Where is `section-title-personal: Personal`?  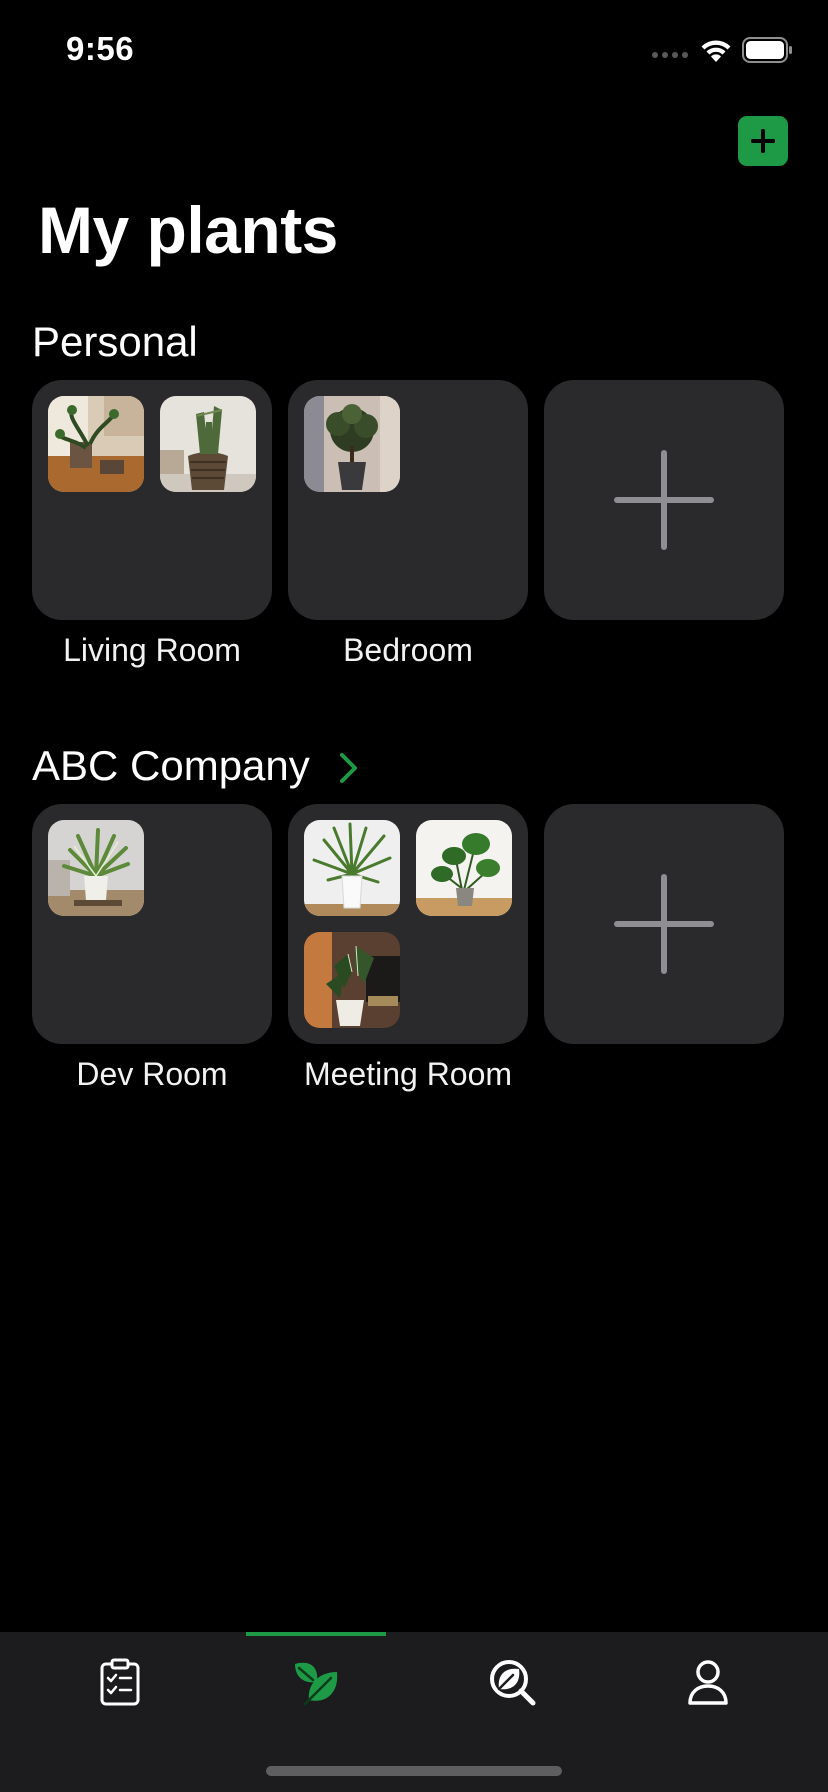
section-title-personal: Personal is located at coordinates (115, 341).